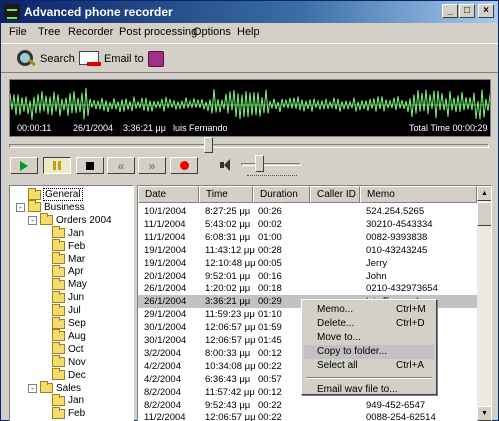 The image size is (499, 421). I want to click on table-row: 26/1/2004 1:20:02 μμ 00:18 0210-432973654, so click(307, 288).